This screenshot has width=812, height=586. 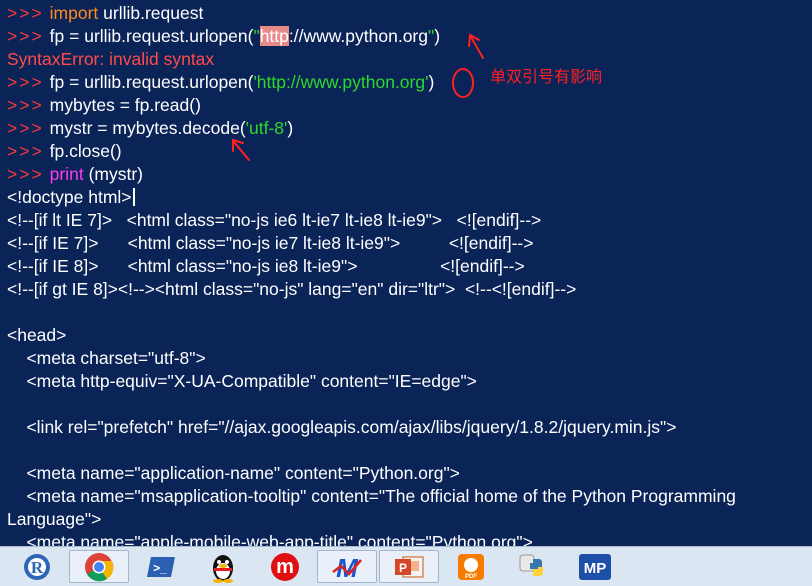 What do you see at coordinates (471, 577) in the screenshot?
I see `svg-text: PDF` at bounding box center [471, 577].